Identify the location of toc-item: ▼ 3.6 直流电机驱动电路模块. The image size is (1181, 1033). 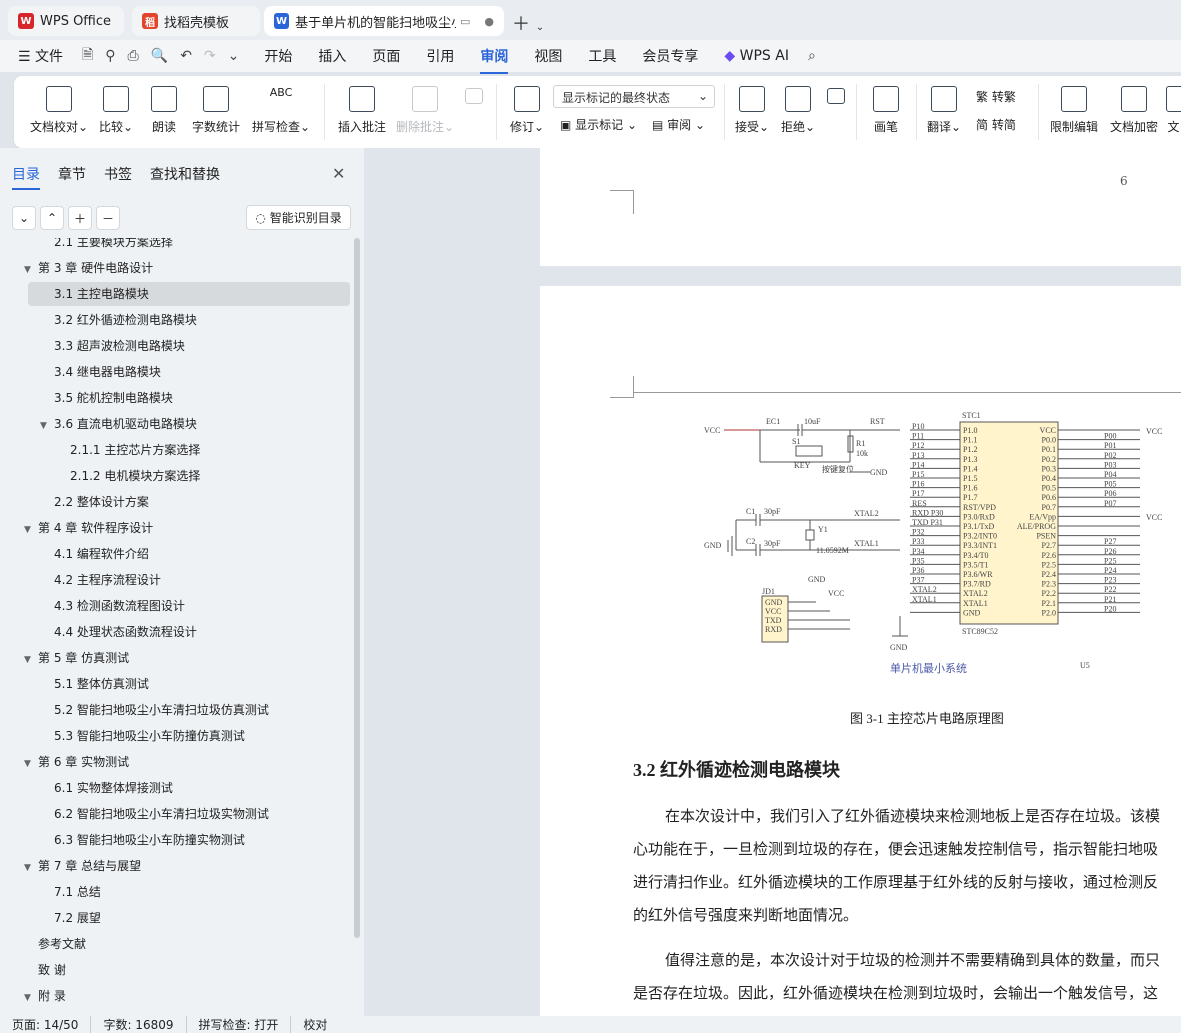
(118, 424).